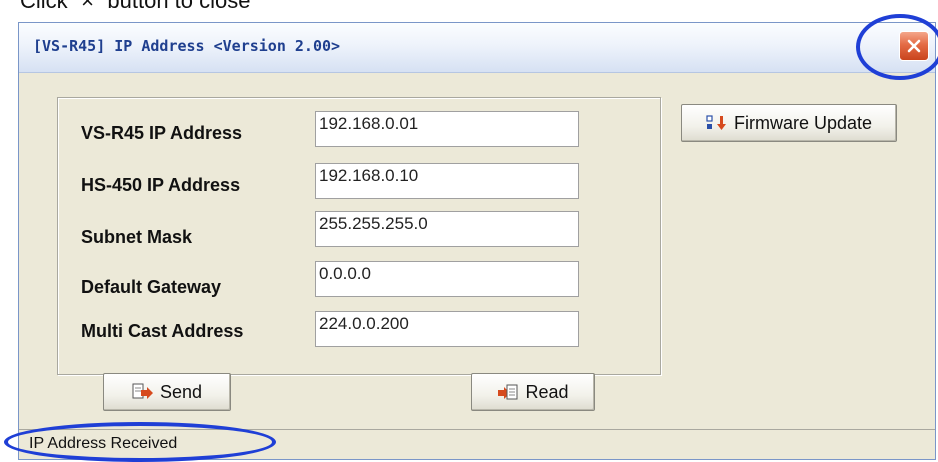  Describe the element at coordinates (447, 229) in the screenshot. I see `subnet-mask-input: 255.255.255.0` at that location.